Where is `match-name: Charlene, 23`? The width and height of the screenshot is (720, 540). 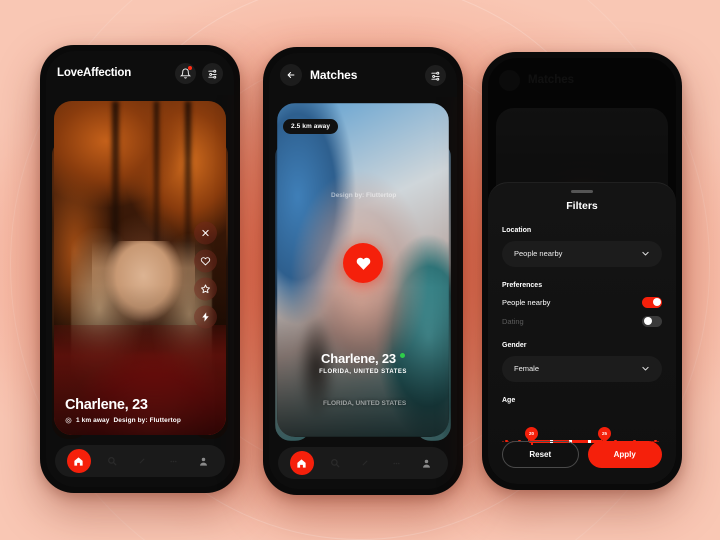 match-name: Charlene, 23 is located at coordinates (358, 358).